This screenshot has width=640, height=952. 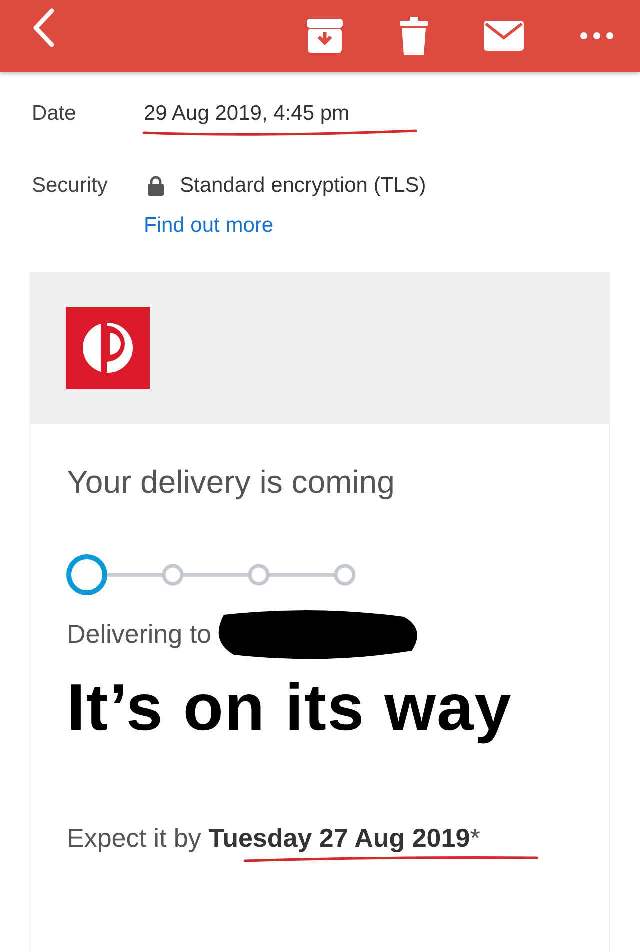 I want to click on expected-date-text: Expect it by Tuesday 27 Aug 2019*, so click(x=274, y=838).